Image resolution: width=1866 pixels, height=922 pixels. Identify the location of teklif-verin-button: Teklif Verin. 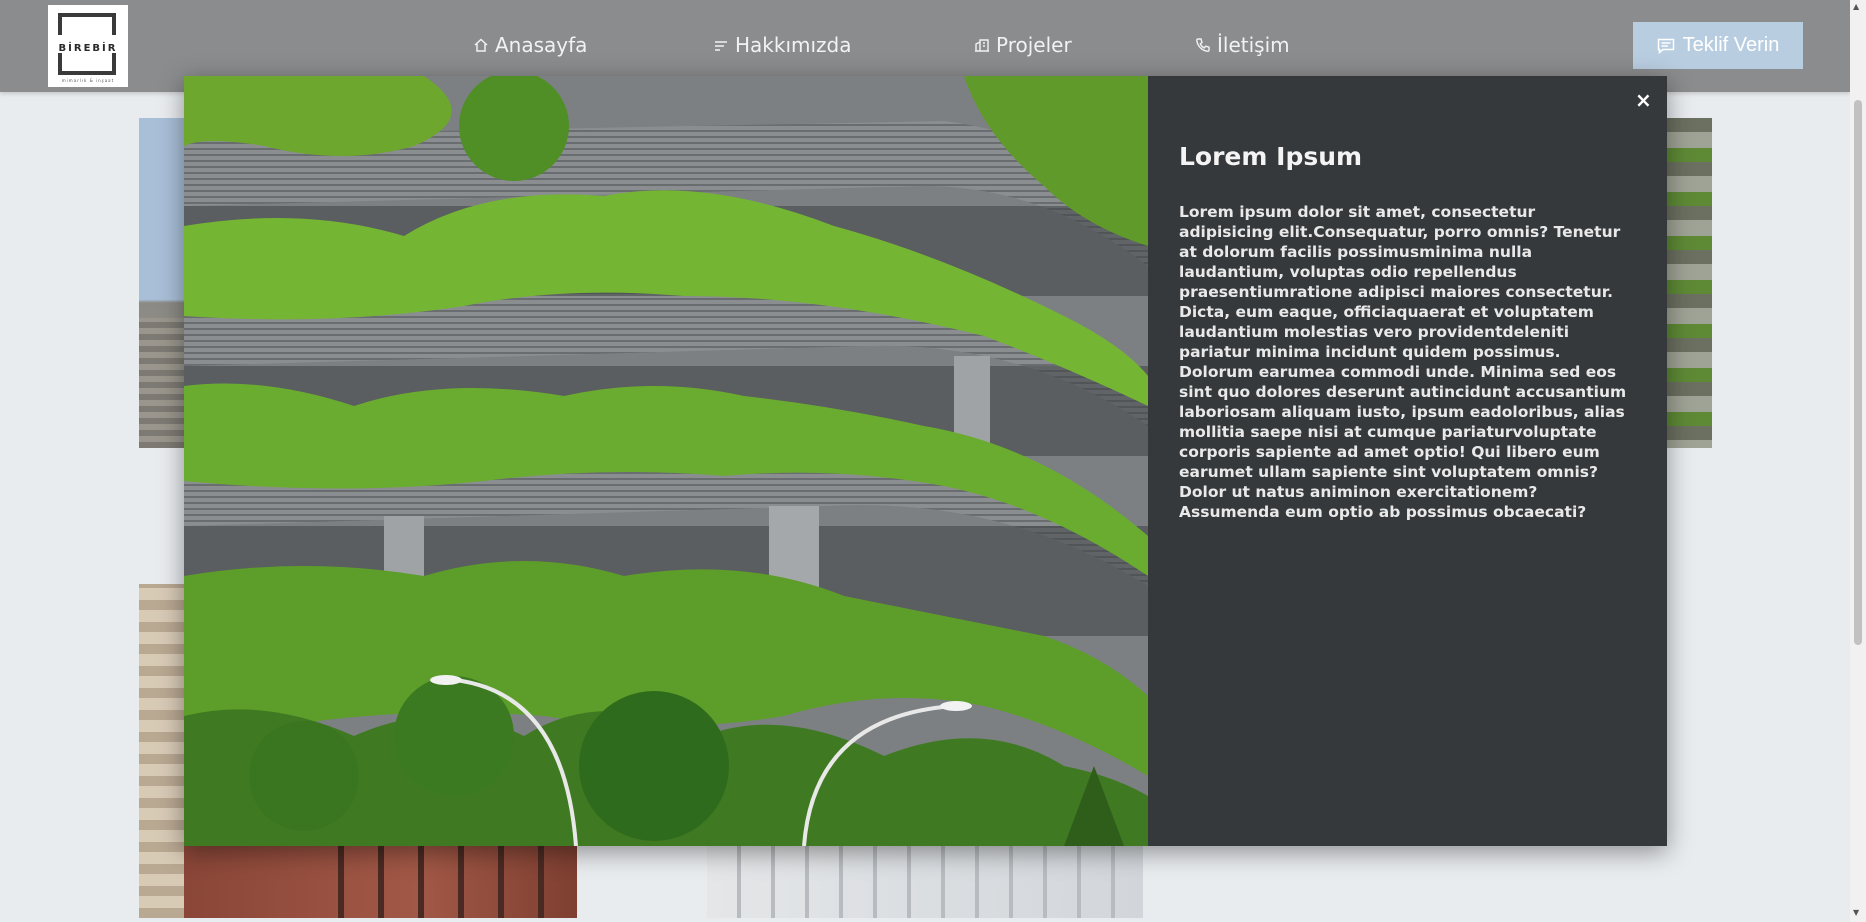
(1718, 45).